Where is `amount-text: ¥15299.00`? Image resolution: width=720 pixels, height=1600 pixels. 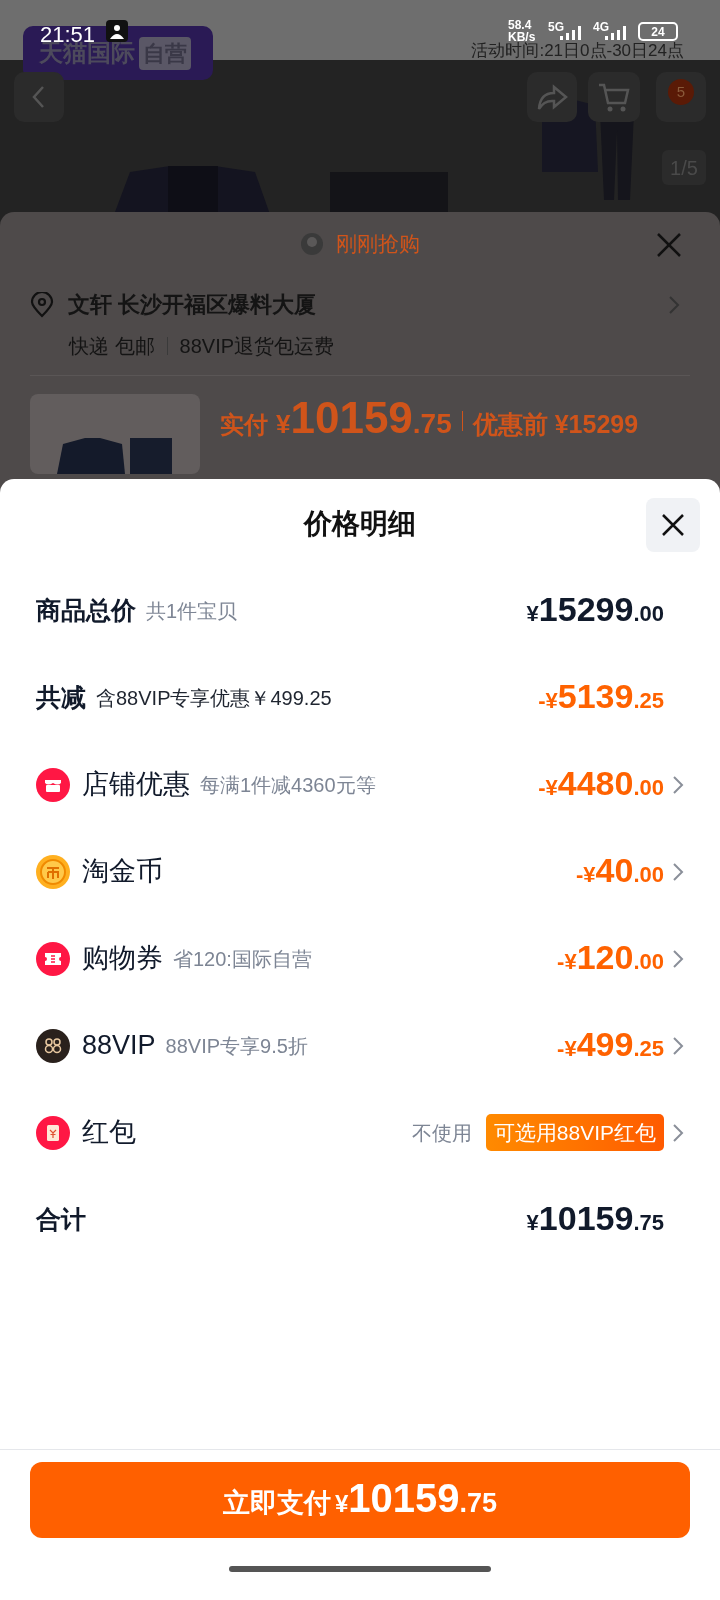 amount-text: ¥15299.00 is located at coordinates (595, 610).